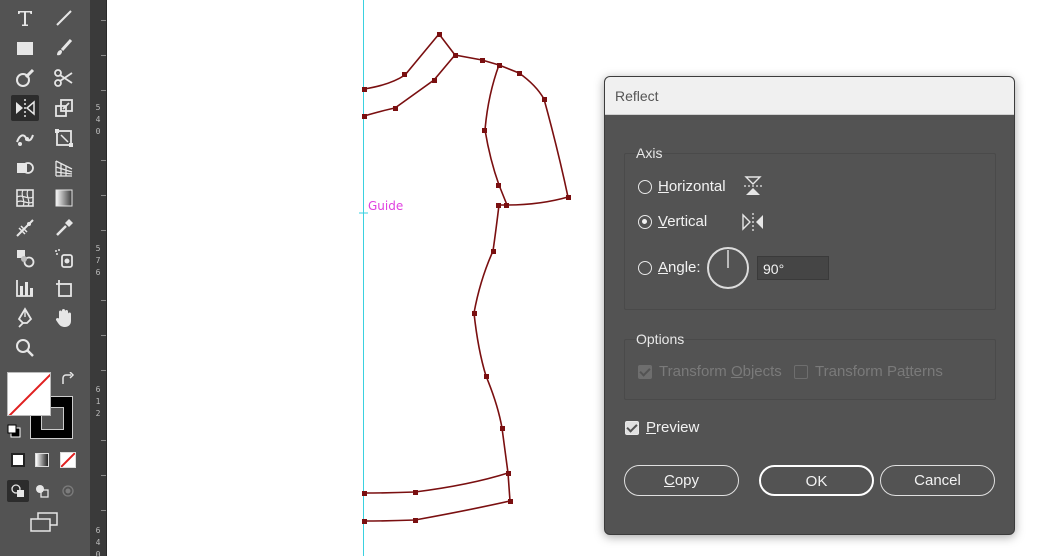 Image resolution: width=1037 pixels, height=559 pixels. Describe the element at coordinates (645, 186) in the screenshot. I see `horizontal-radio-button` at that location.